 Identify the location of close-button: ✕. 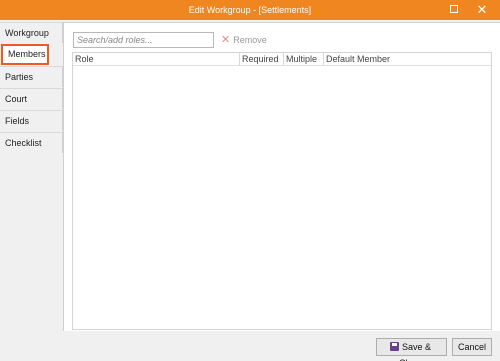
(482, 10).